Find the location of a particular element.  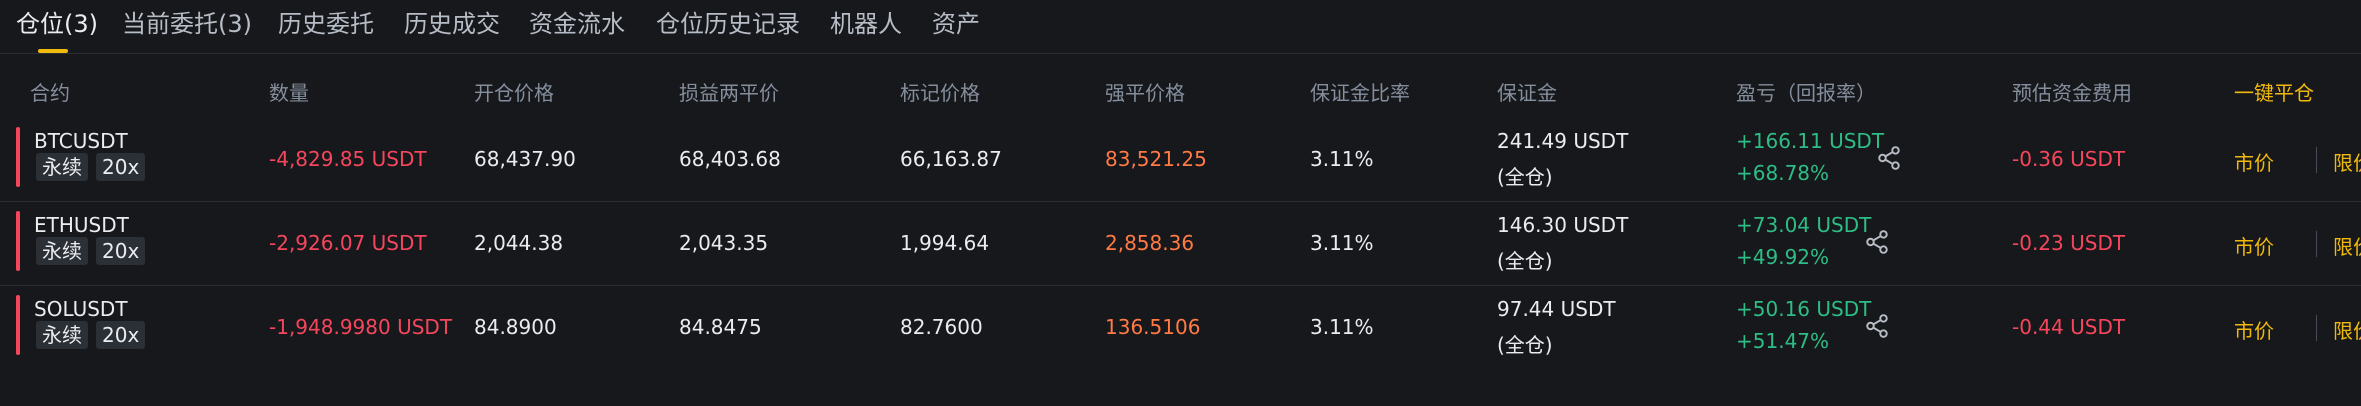

tab-position-history: 仓位历史记录 is located at coordinates (728, 21).